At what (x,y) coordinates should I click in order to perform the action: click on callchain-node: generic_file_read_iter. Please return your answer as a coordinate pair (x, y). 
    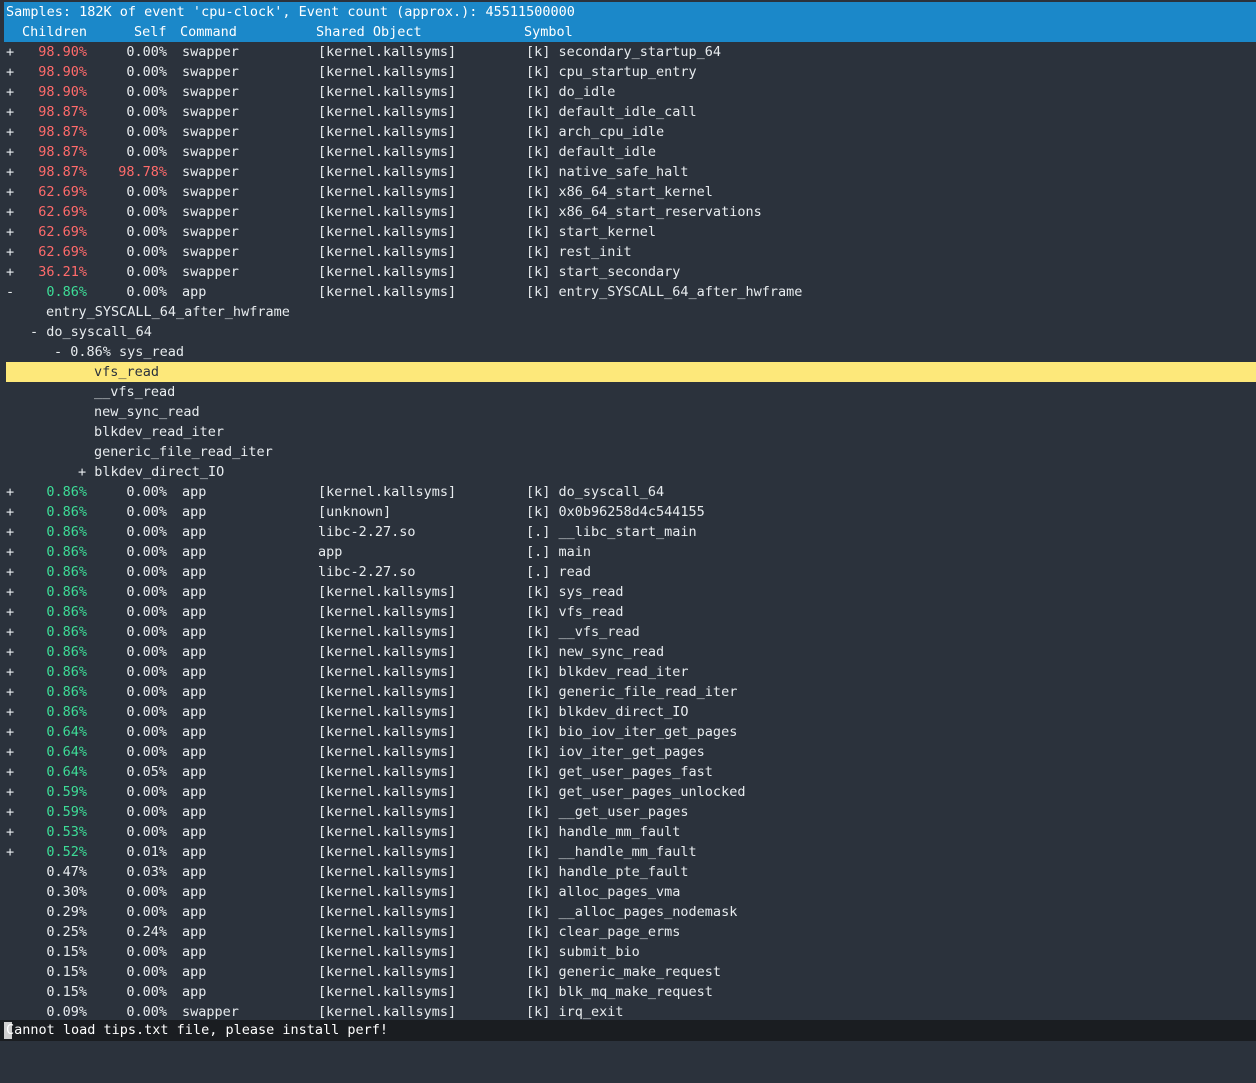
    Looking at the image, I should click on (628, 452).